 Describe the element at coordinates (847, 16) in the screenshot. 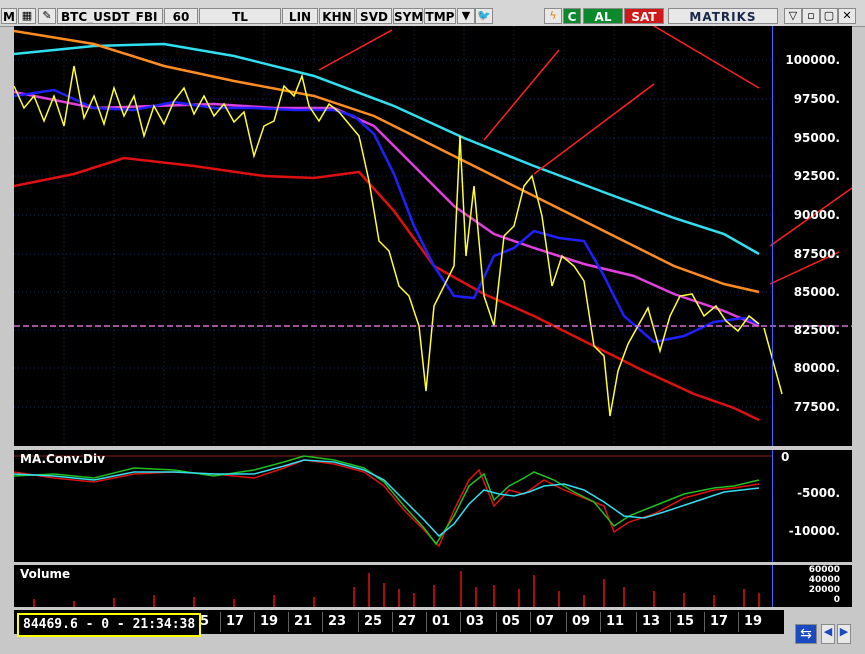

I see `close-icon: ✕` at that location.